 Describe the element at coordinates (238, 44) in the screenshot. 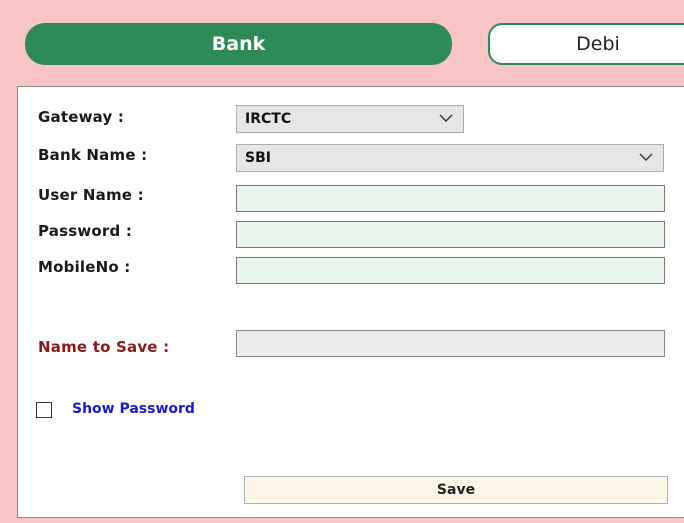

I see `tab-bank: Bank` at that location.